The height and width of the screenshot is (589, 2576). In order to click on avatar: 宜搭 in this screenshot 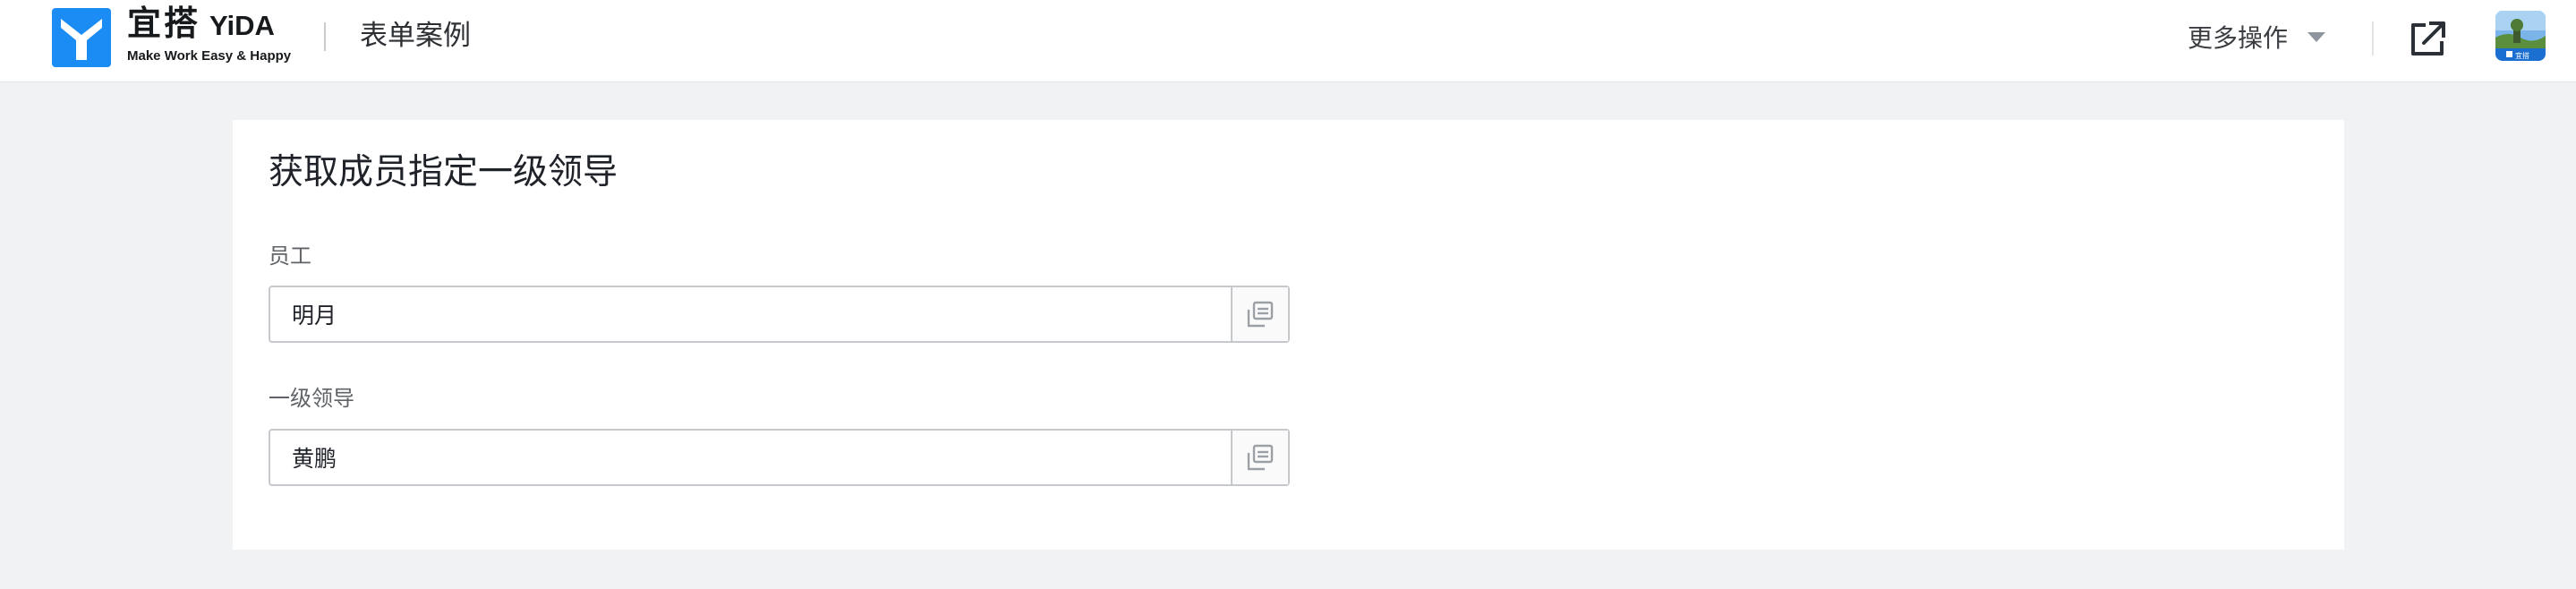, I will do `click(2520, 36)`.